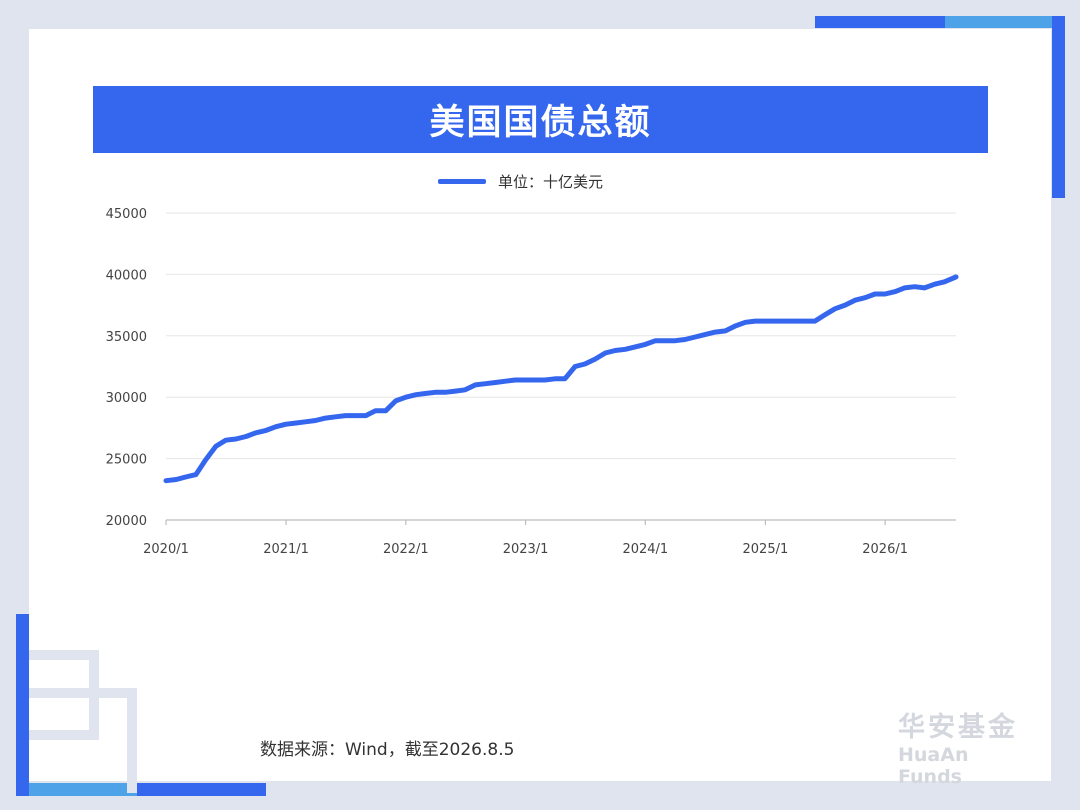 The height and width of the screenshot is (810, 1080). What do you see at coordinates (526, 549) in the screenshot?
I see `x-tick-label: 2023/1` at bounding box center [526, 549].